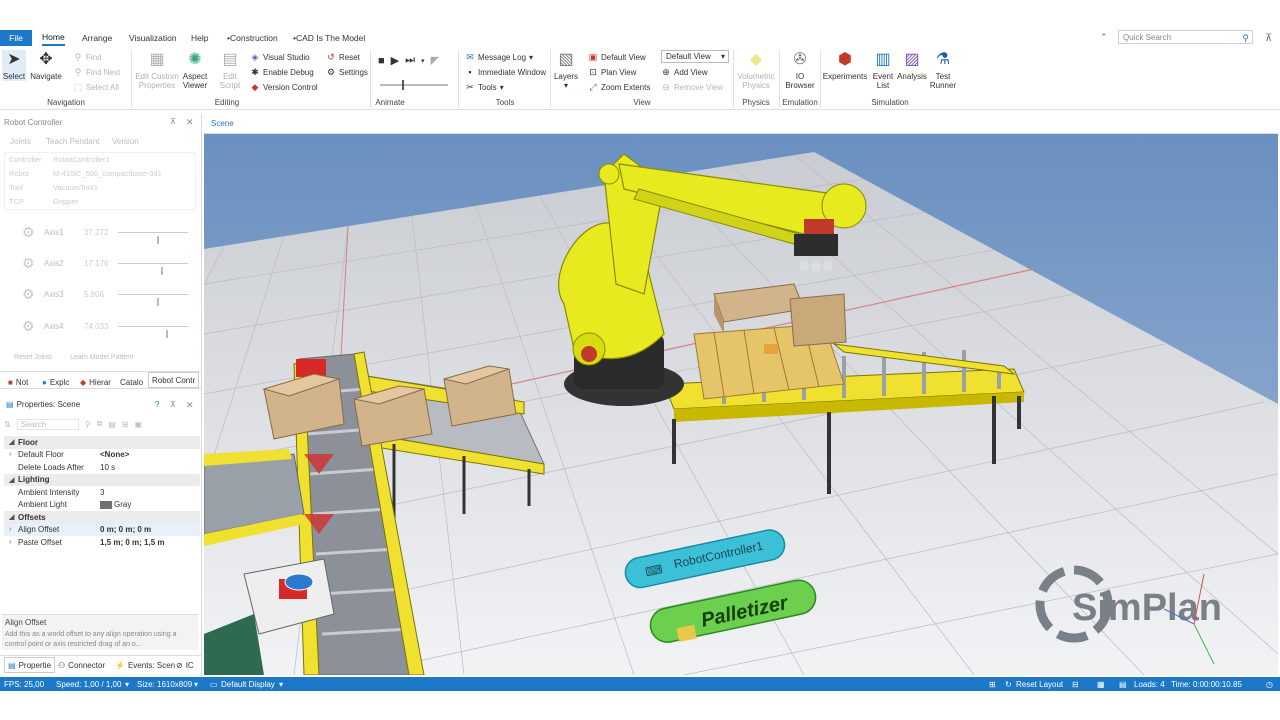 This screenshot has height=720, width=1280. Describe the element at coordinates (566, 70) in the screenshot. I see `layers-button: ▧ Layers ▾` at that location.